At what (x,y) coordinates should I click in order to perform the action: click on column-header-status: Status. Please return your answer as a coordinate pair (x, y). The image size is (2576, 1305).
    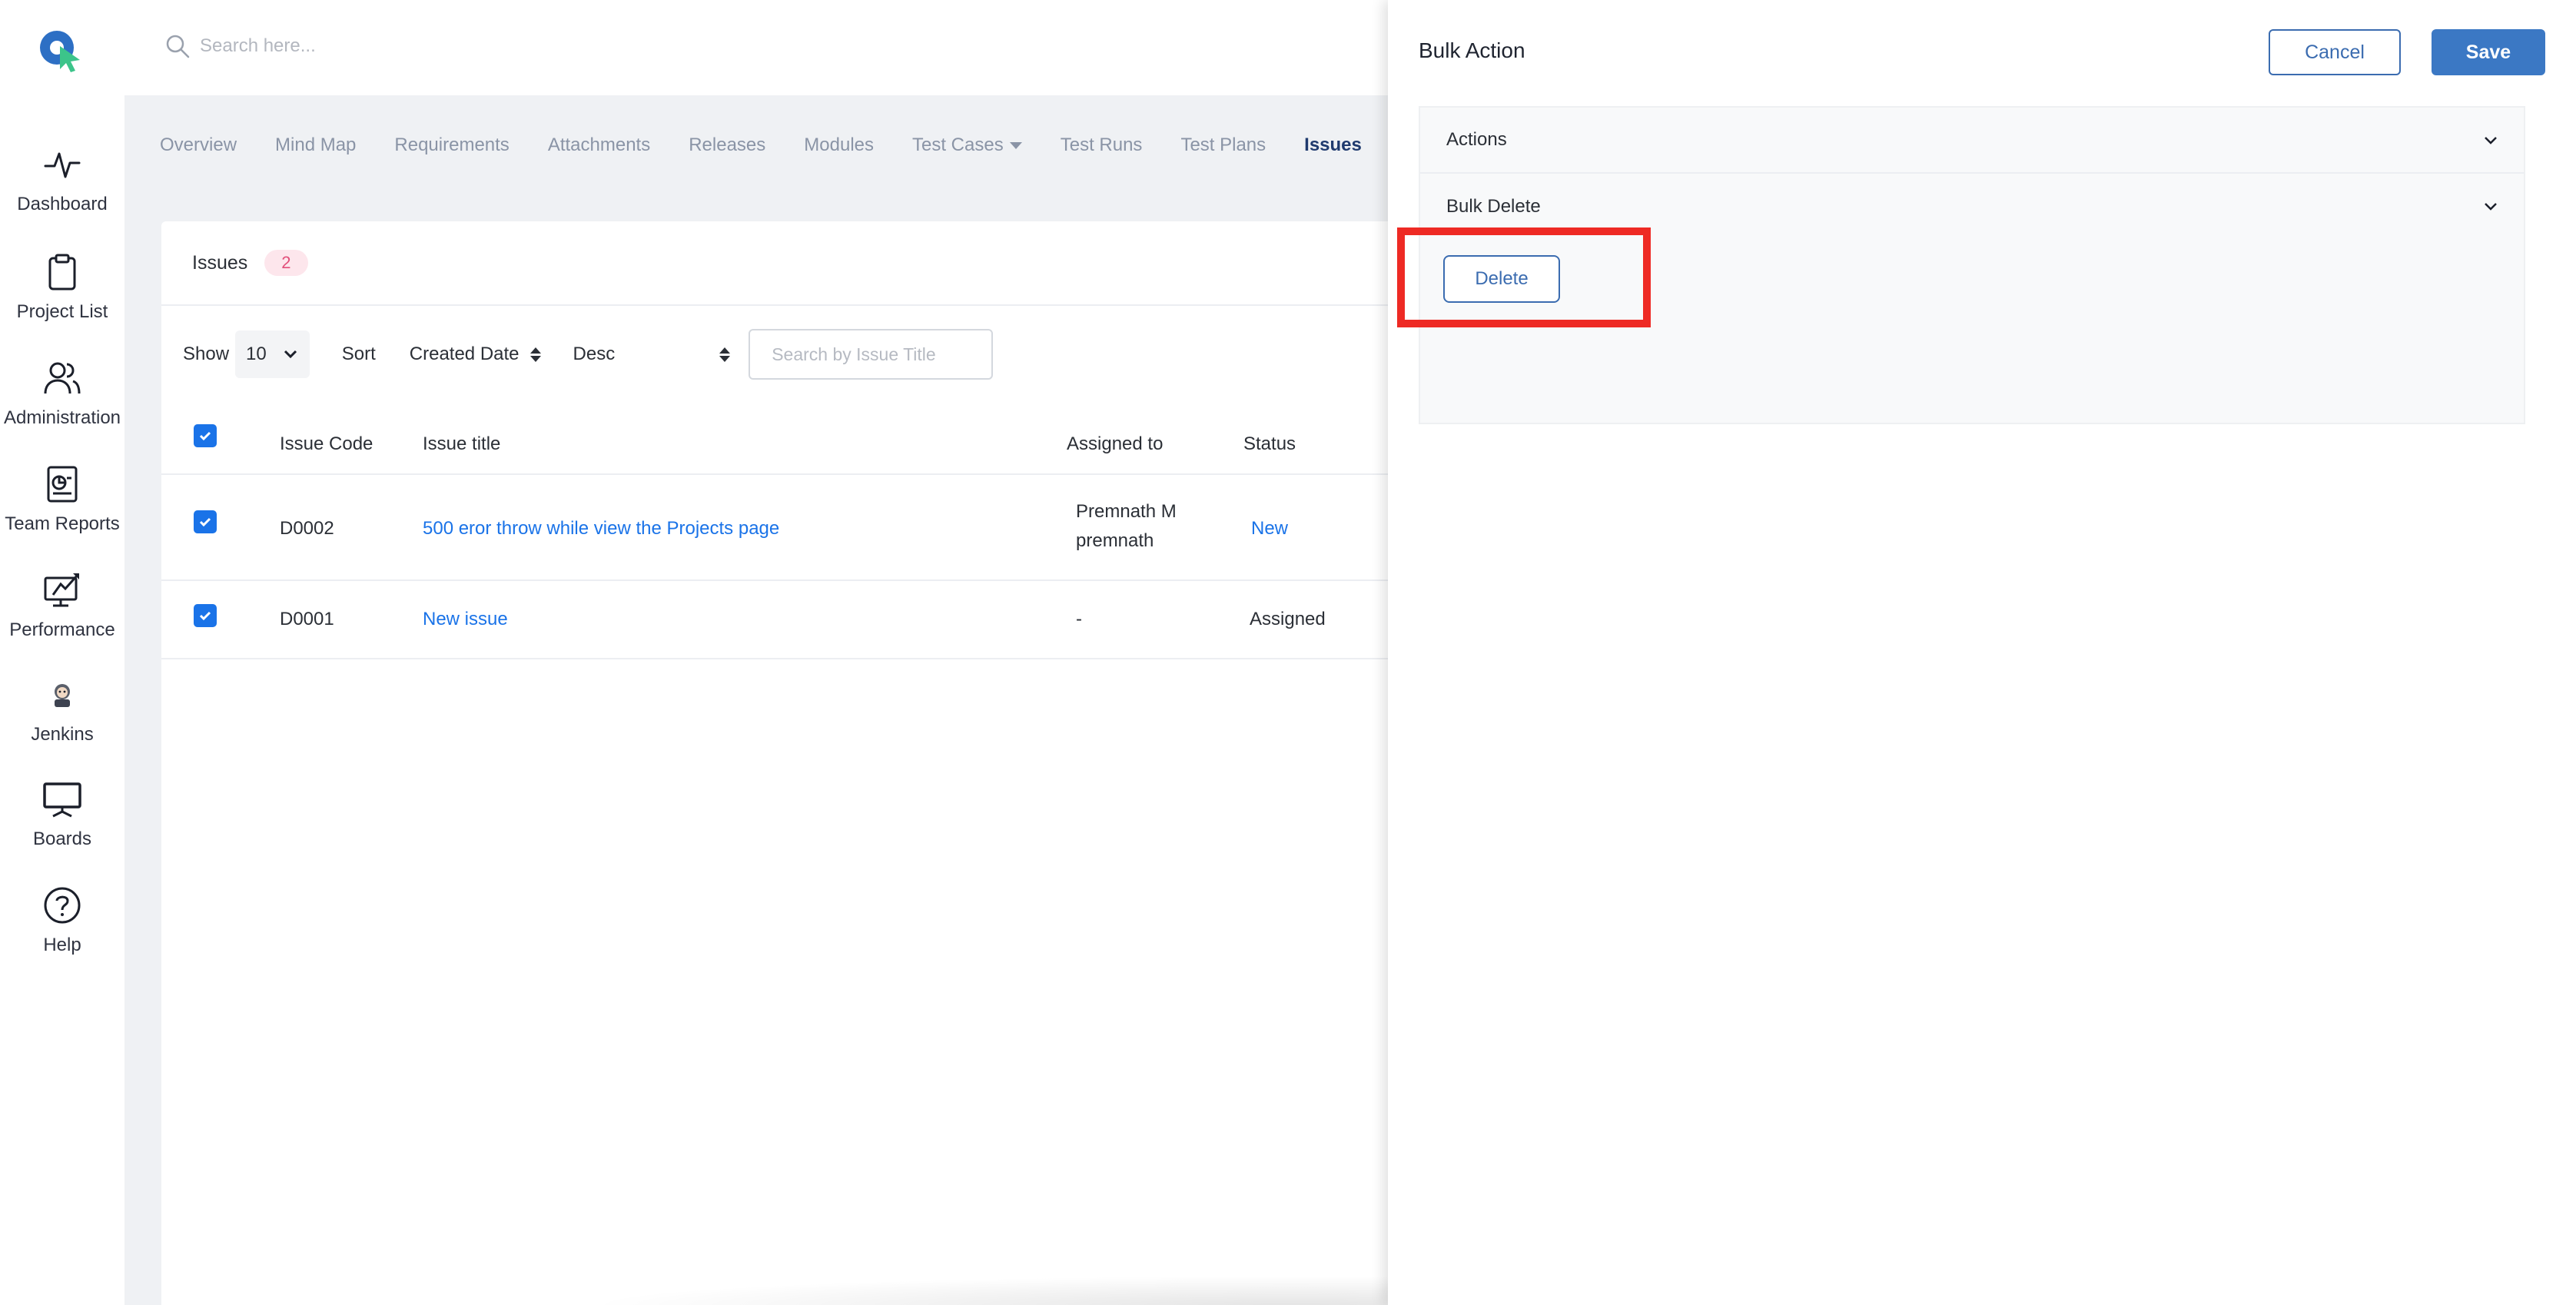
    Looking at the image, I should click on (1269, 444).